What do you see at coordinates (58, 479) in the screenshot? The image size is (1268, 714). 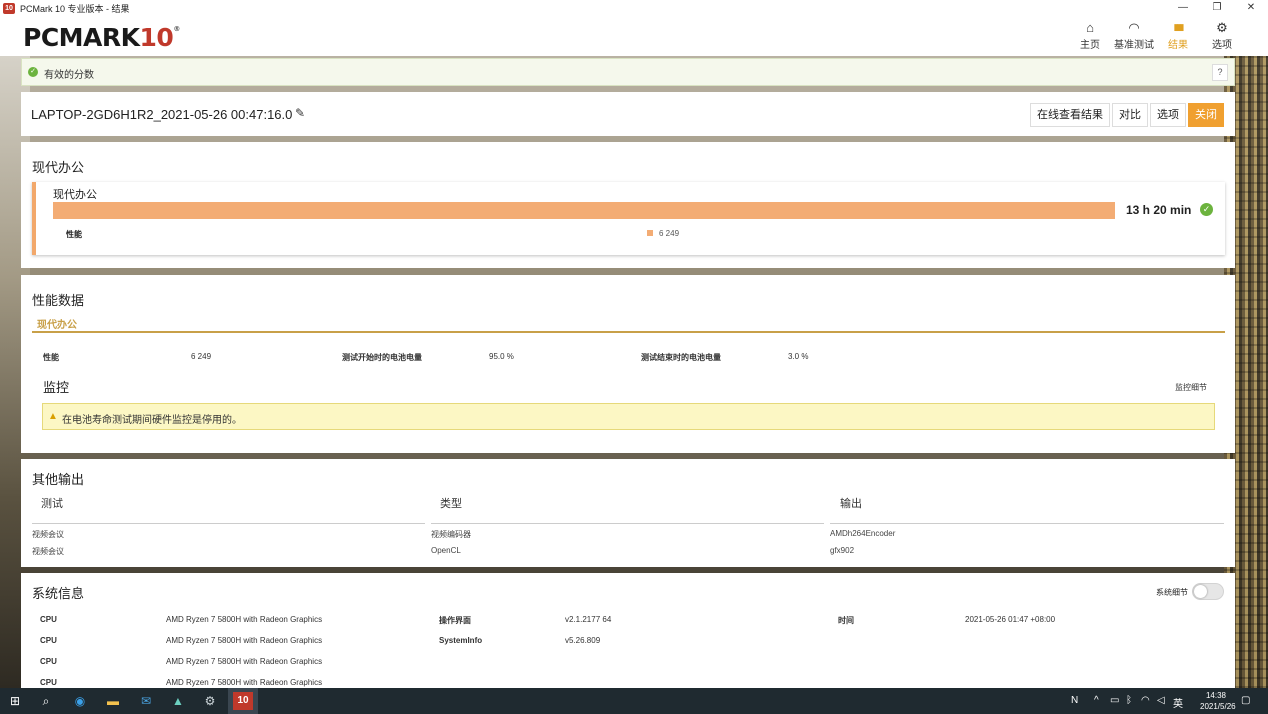 I see `section-title: 其他输出` at bounding box center [58, 479].